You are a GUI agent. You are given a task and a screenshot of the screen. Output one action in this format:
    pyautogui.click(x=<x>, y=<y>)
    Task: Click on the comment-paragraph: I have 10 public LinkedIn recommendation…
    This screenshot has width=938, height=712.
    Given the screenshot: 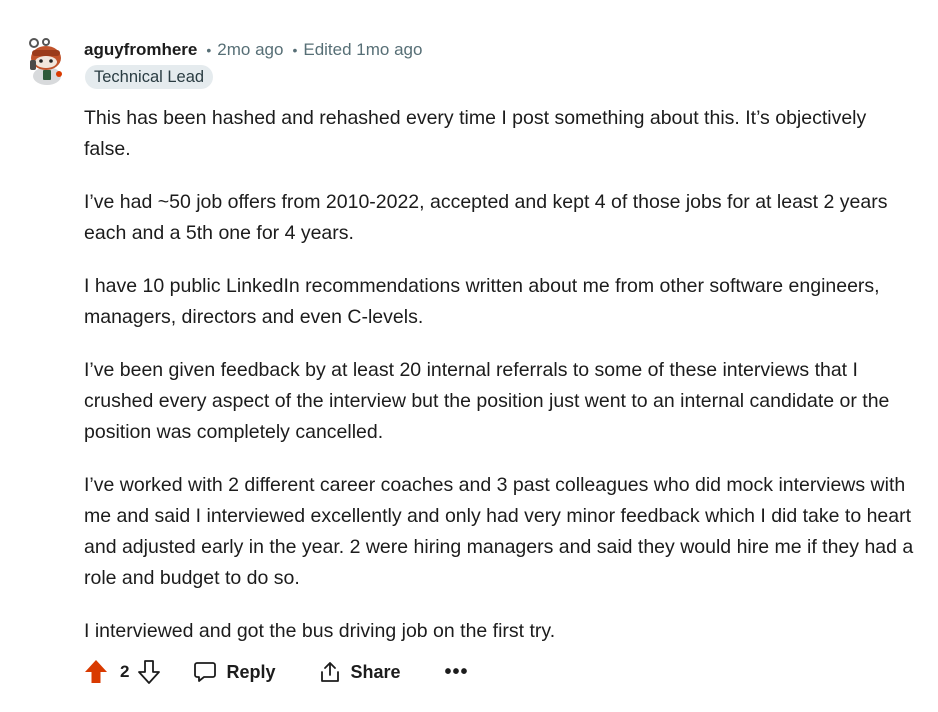 What is the action you would take?
    pyautogui.click(x=482, y=301)
    